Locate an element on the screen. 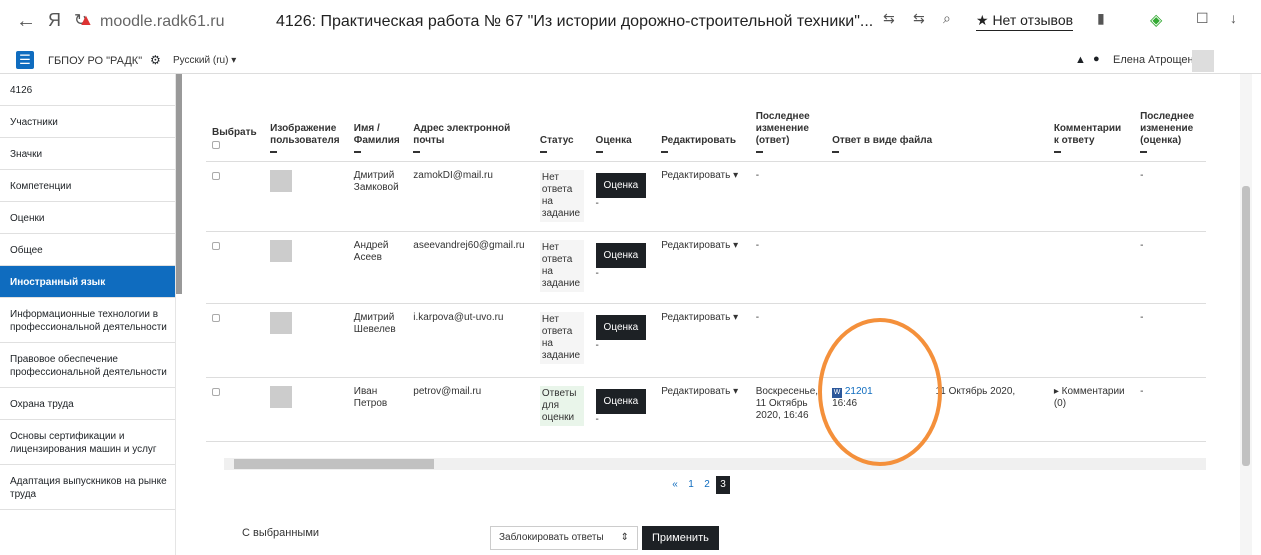 The width and height of the screenshot is (1261, 555). col-last-modified: Последнее изменение (ответ) is located at coordinates (788, 125).